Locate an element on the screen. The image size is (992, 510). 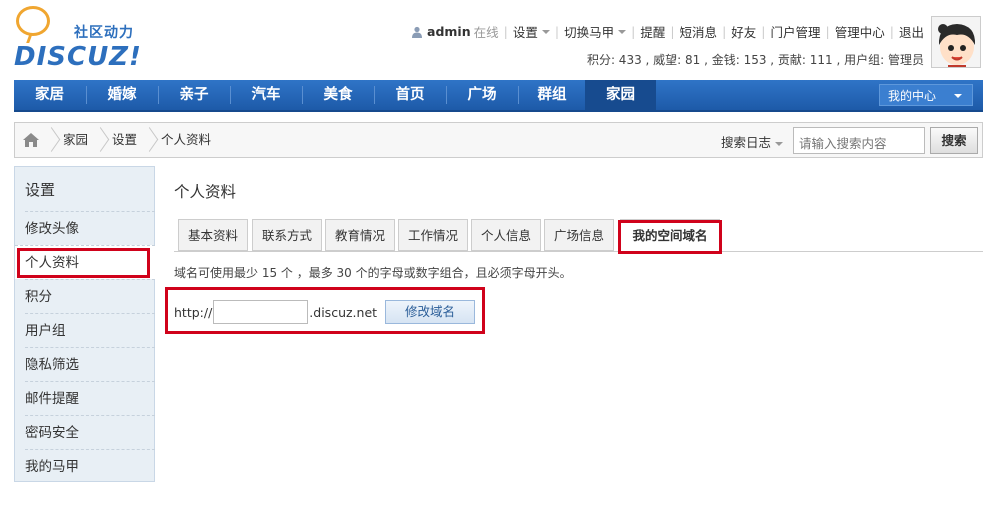
avatar-icon is located at coordinates (956, 42).